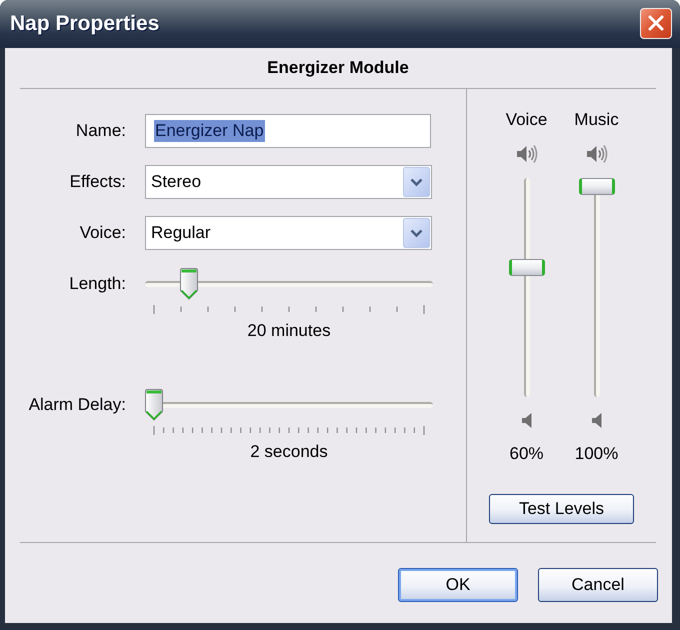 This screenshot has width=680, height=630. What do you see at coordinates (338, 68) in the screenshot?
I see `section-heading: Energizer Module` at bounding box center [338, 68].